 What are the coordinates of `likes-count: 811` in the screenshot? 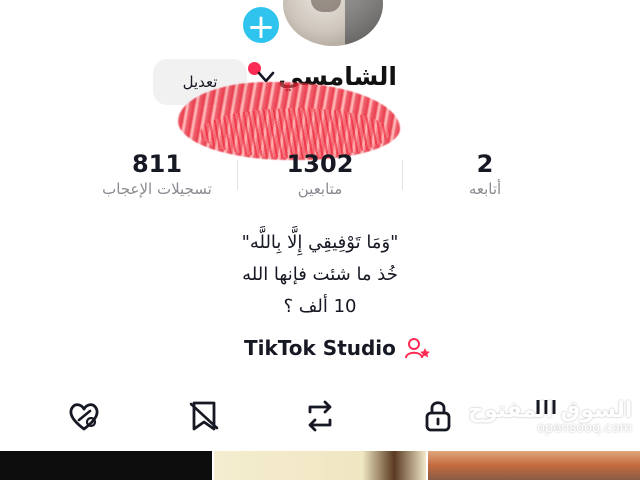 It's located at (157, 164).